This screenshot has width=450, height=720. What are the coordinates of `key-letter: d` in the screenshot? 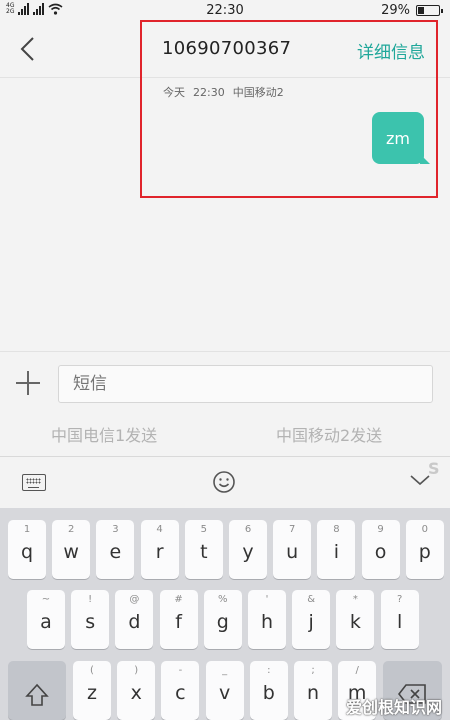 It's located at (134, 622).